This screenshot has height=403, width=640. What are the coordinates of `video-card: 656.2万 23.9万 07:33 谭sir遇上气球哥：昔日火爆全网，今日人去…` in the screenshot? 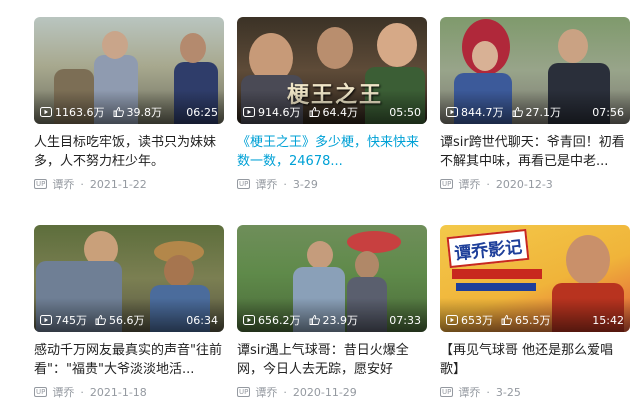 It's located at (332, 312).